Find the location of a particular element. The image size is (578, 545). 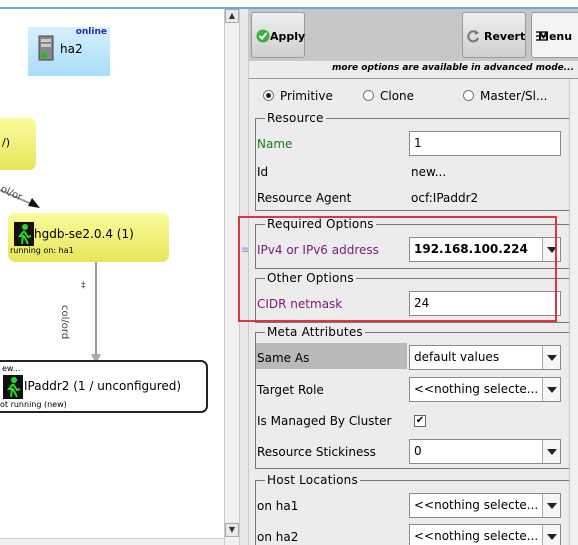

resource-node-status: ot running (new) is located at coordinates (33, 404).